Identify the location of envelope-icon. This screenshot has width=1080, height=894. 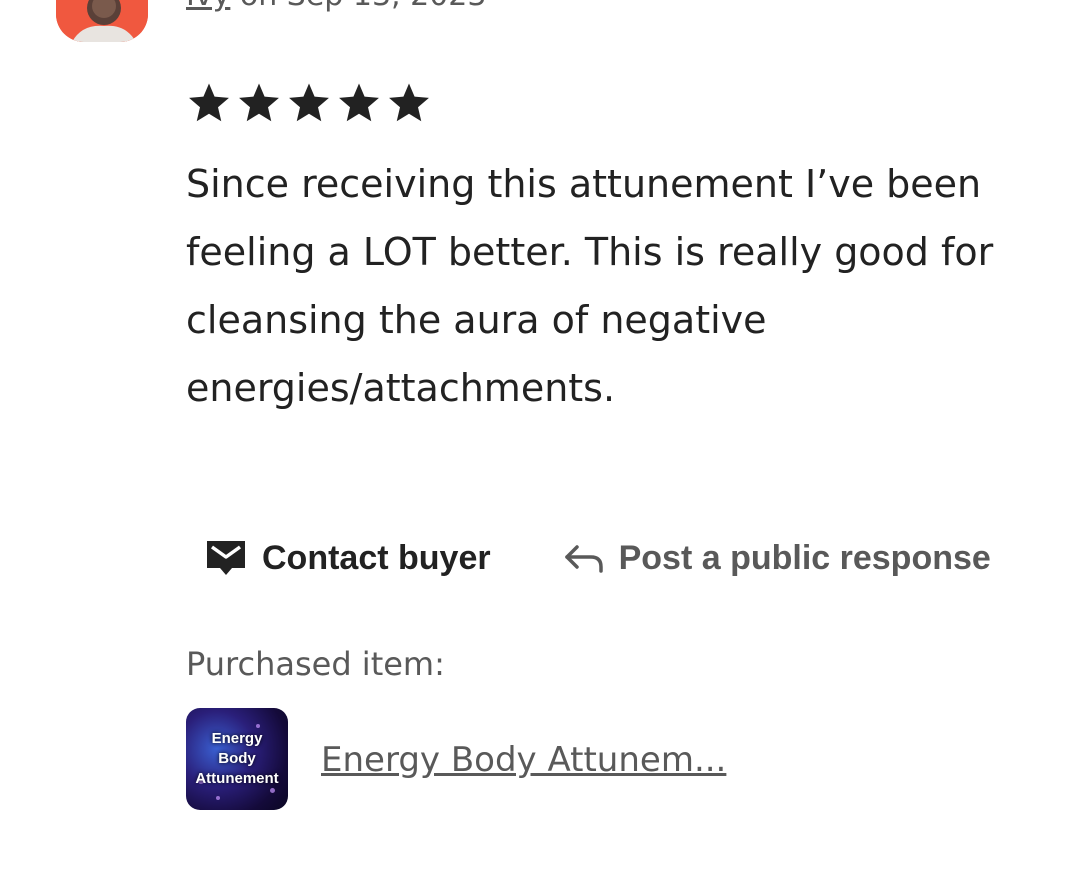
(226, 558).